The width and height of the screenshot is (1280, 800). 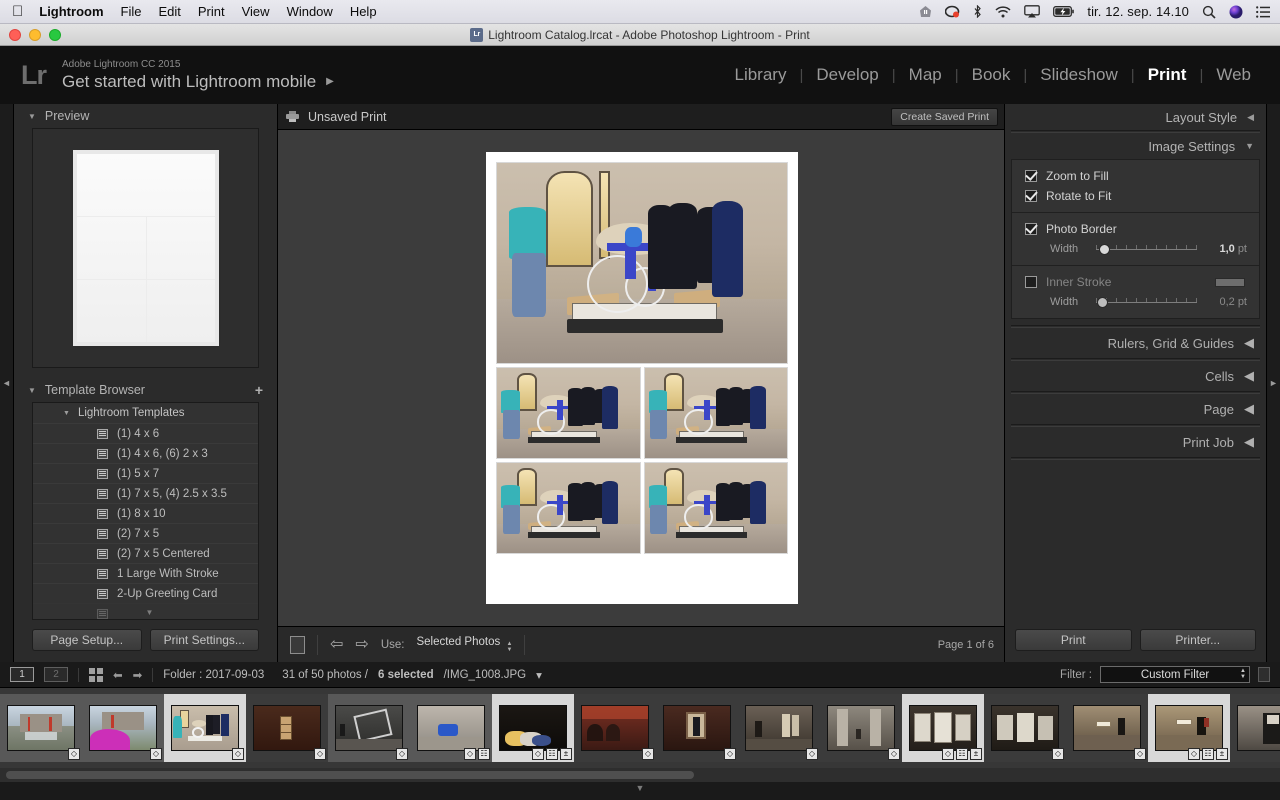 What do you see at coordinates (944, 116) in the screenshot?
I see `create-saved-print-button: Create Saved Print` at bounding box center [944, 116].